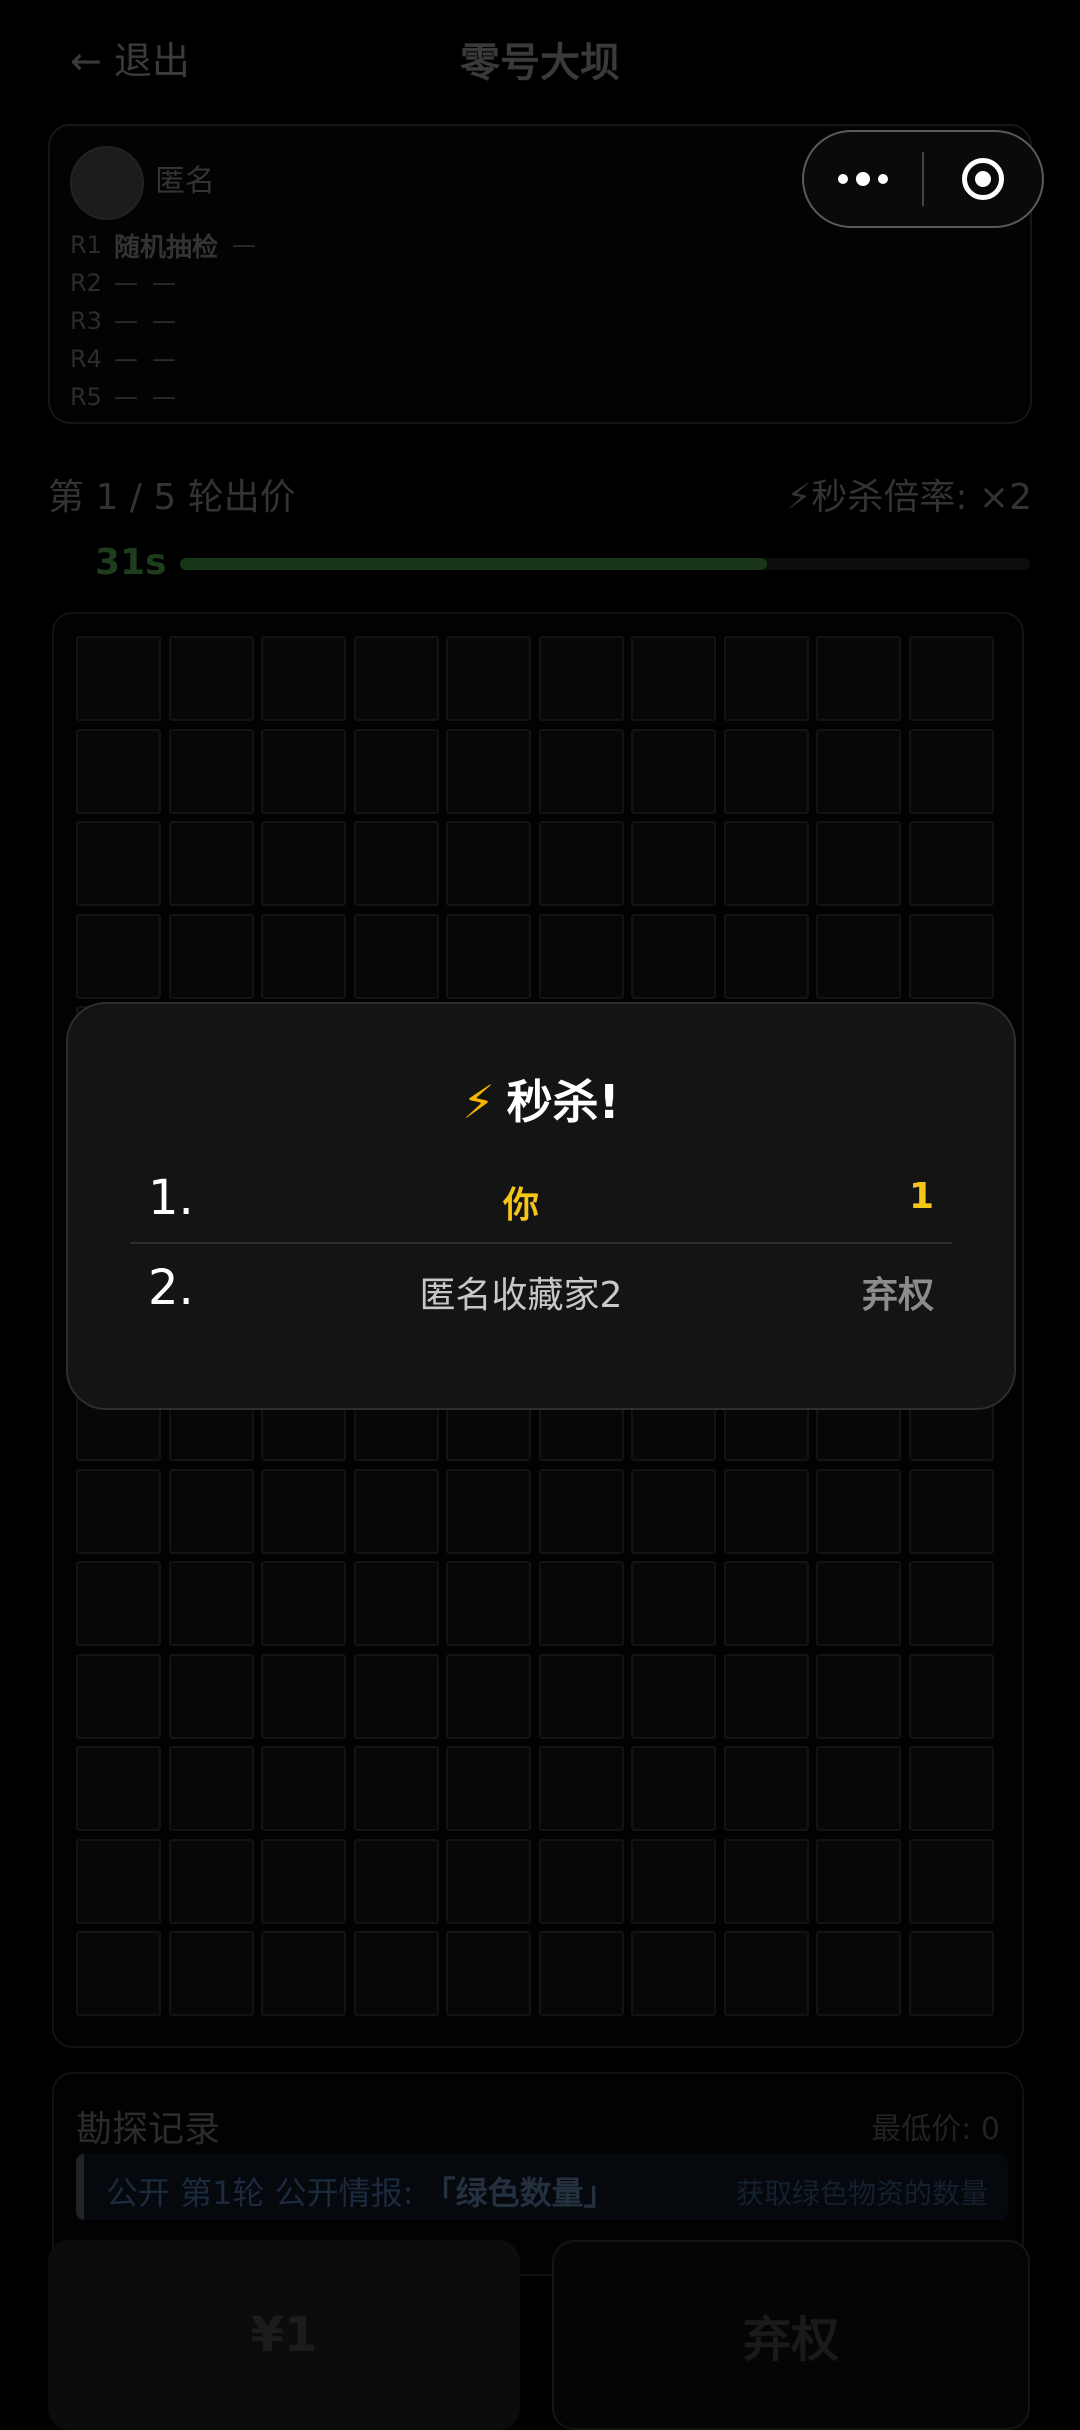 This screenshot has width=1080, height=2430. Describe the element at coordinates (284, 2335) in the screenshot. I see `bid-button: ¥1` at that location.